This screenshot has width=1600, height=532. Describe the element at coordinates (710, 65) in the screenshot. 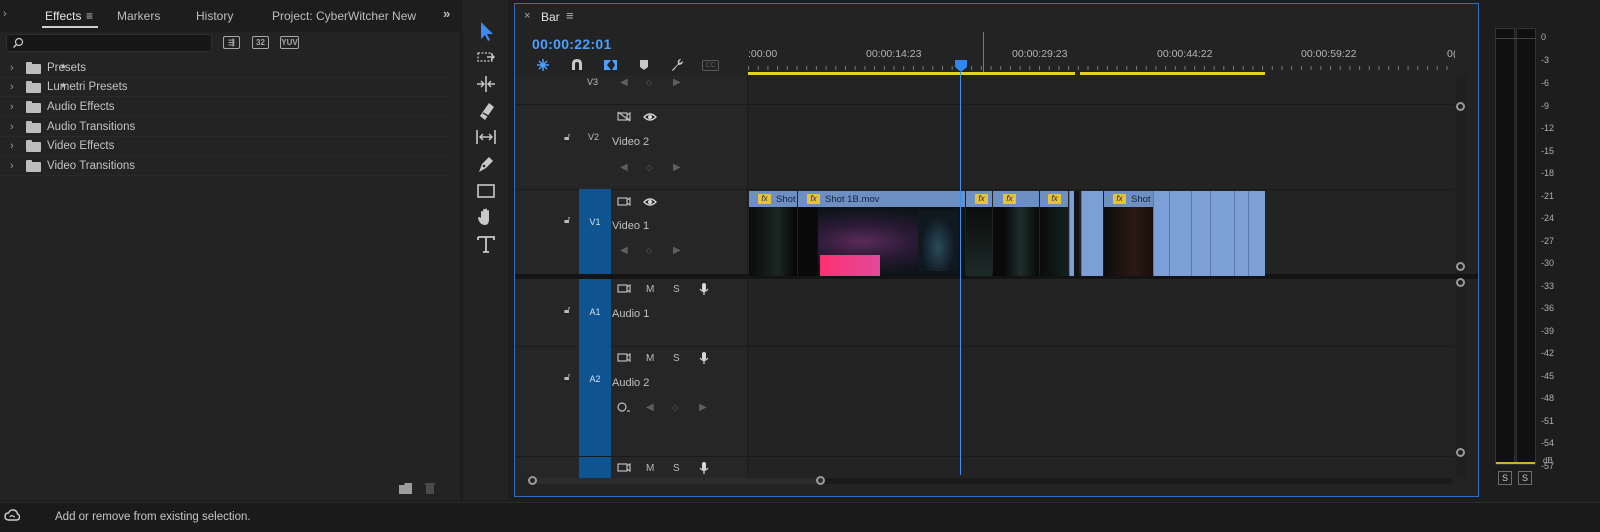

I see `captions-button: CC` at that location.